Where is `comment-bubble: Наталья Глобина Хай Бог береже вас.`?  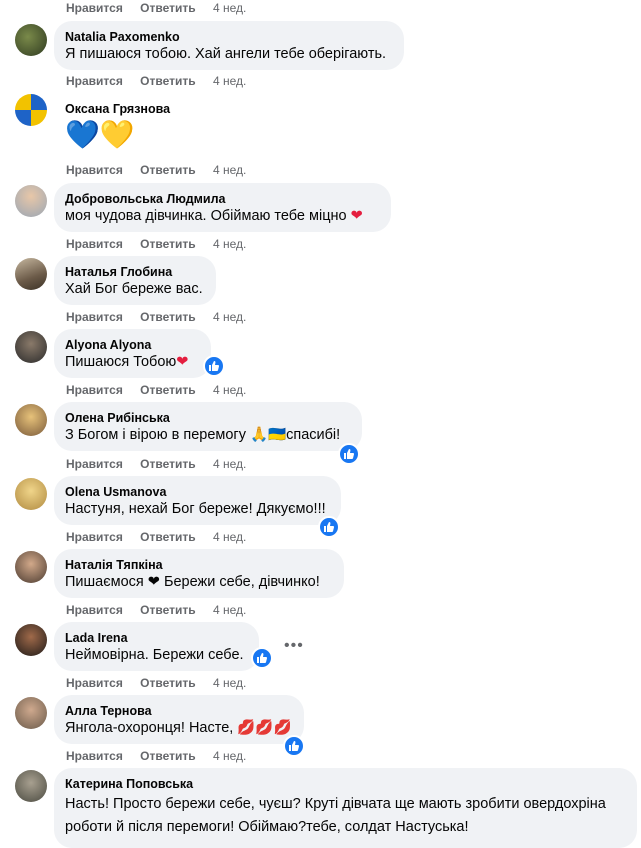
comment-bubble: Наталья Глобина Хай Бог береже вас. is located at coordinates (135, 280).